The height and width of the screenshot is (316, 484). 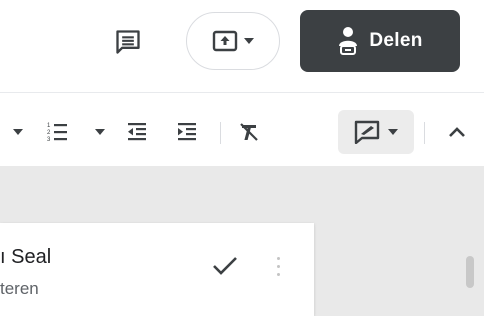 I want to click on formatting-toolbar: 1 2 3, so click(x=242, y=132).